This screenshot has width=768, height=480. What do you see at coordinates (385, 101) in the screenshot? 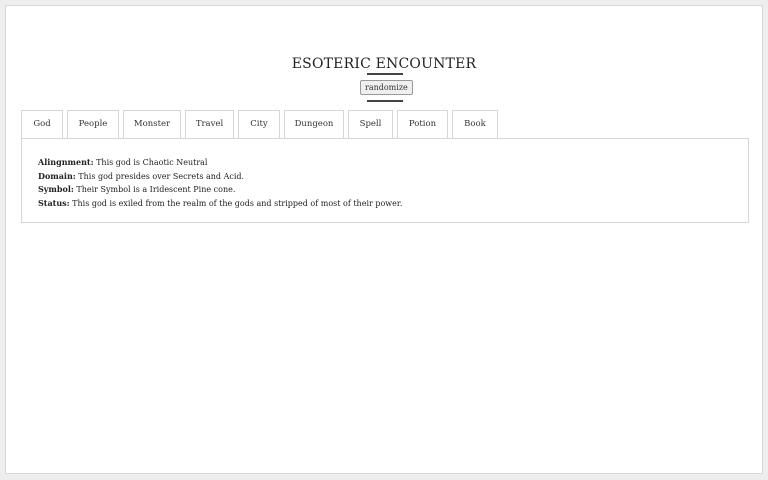
I see `title-divider-bottom` at bounding box center [385, 101].